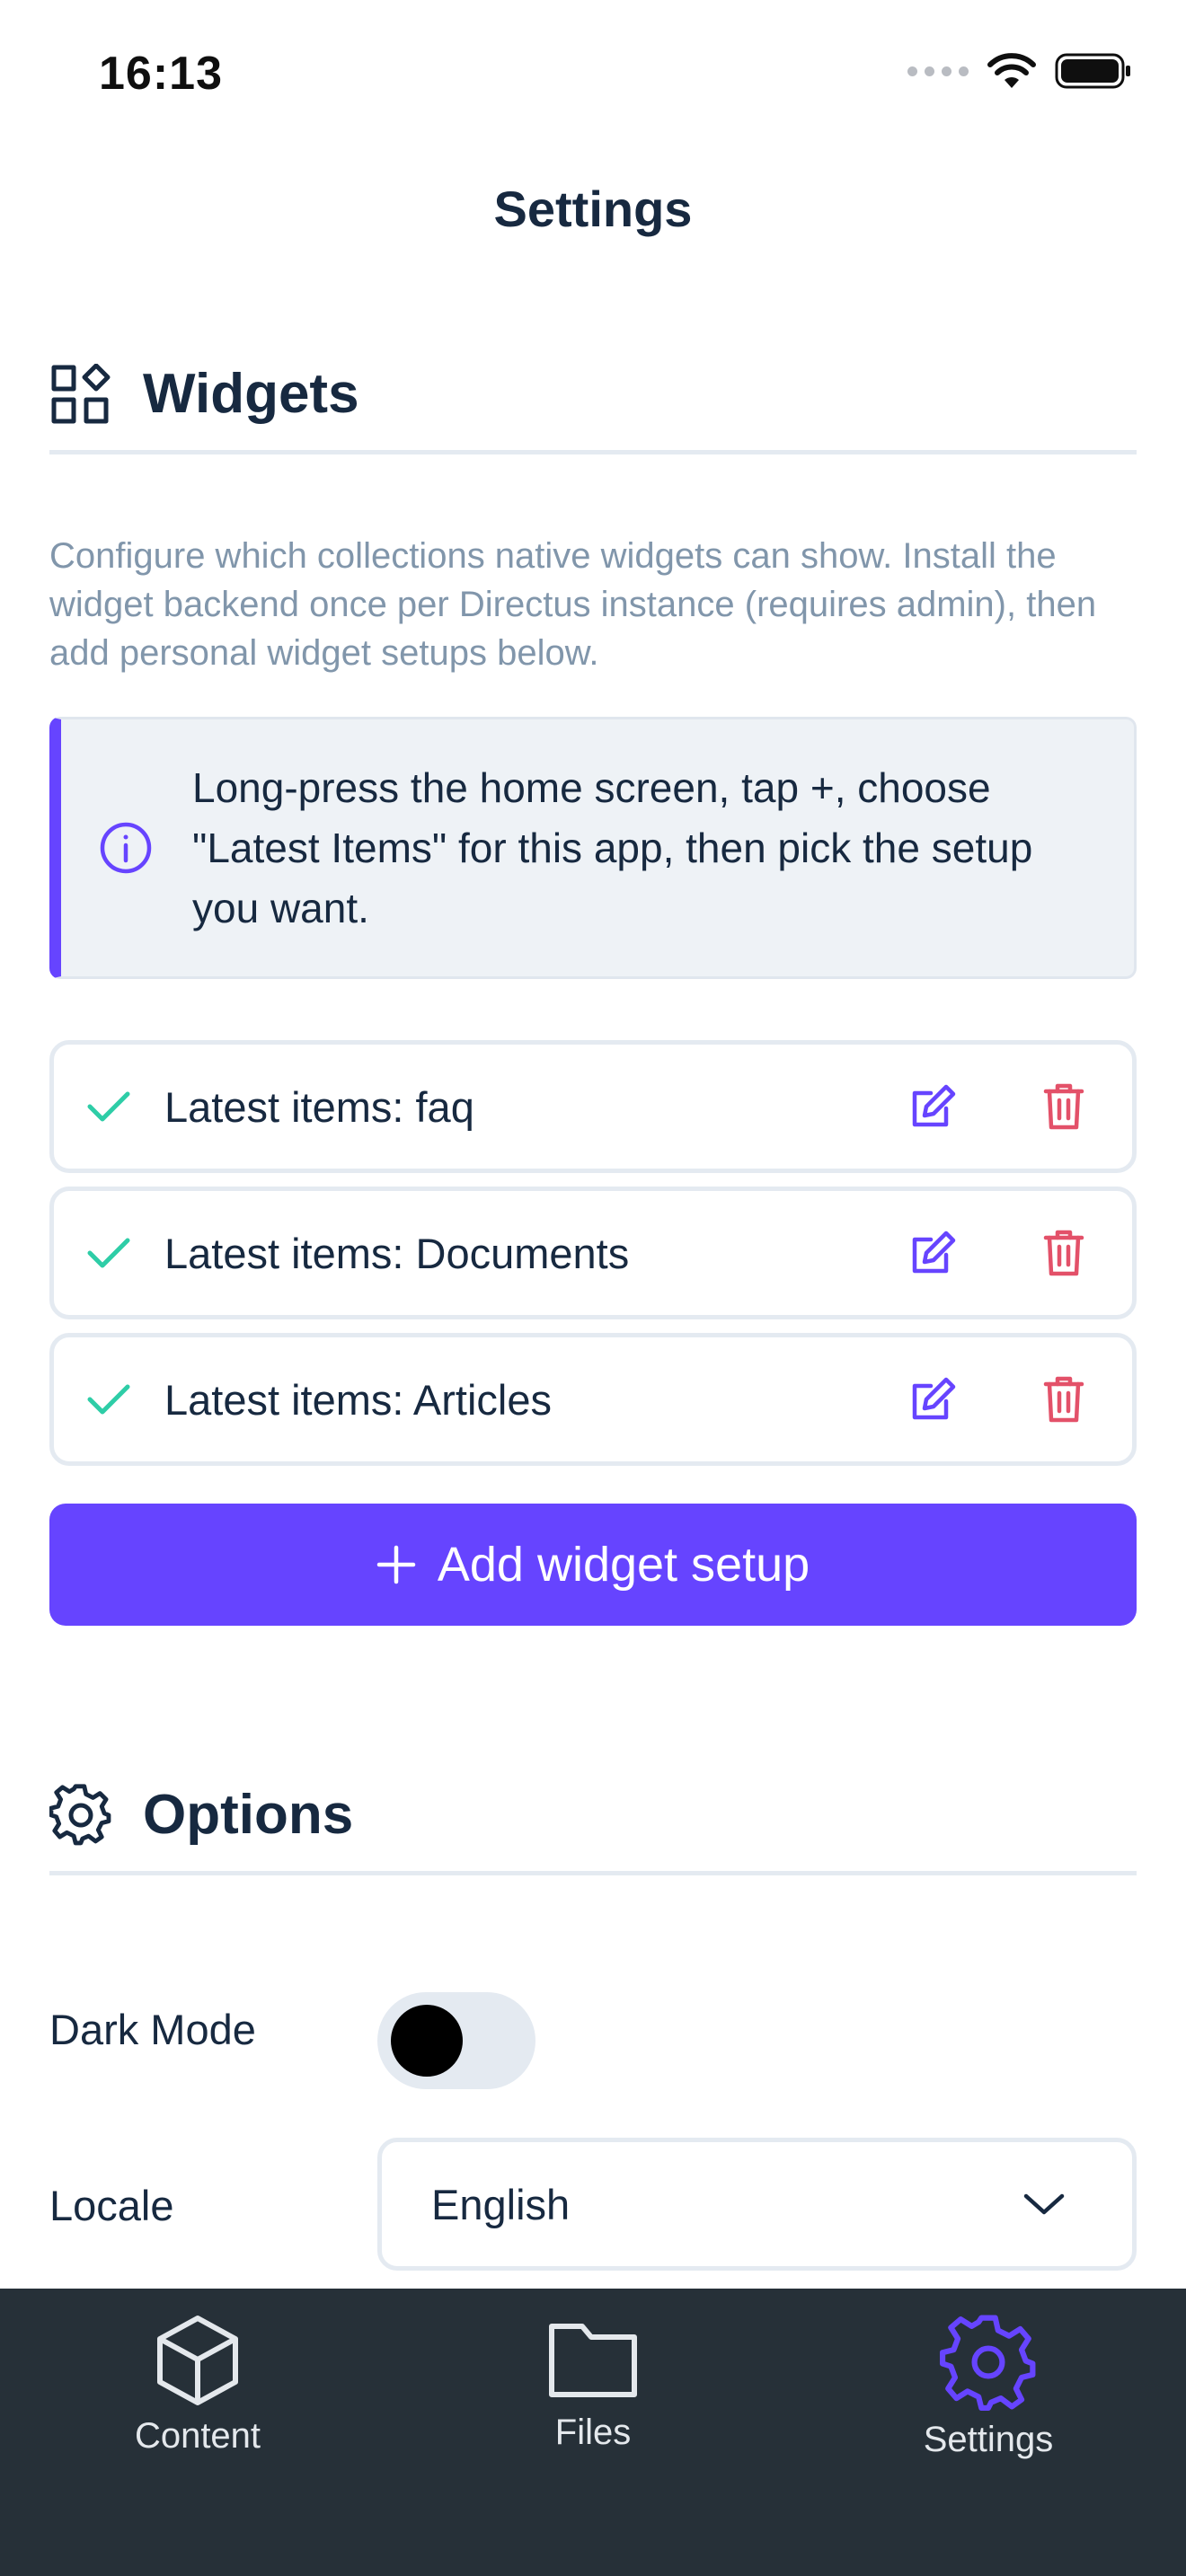 The height and width of the screenshot is (2576, 1186). I want to click on nav-label-files: Files, so click(593, 2432).